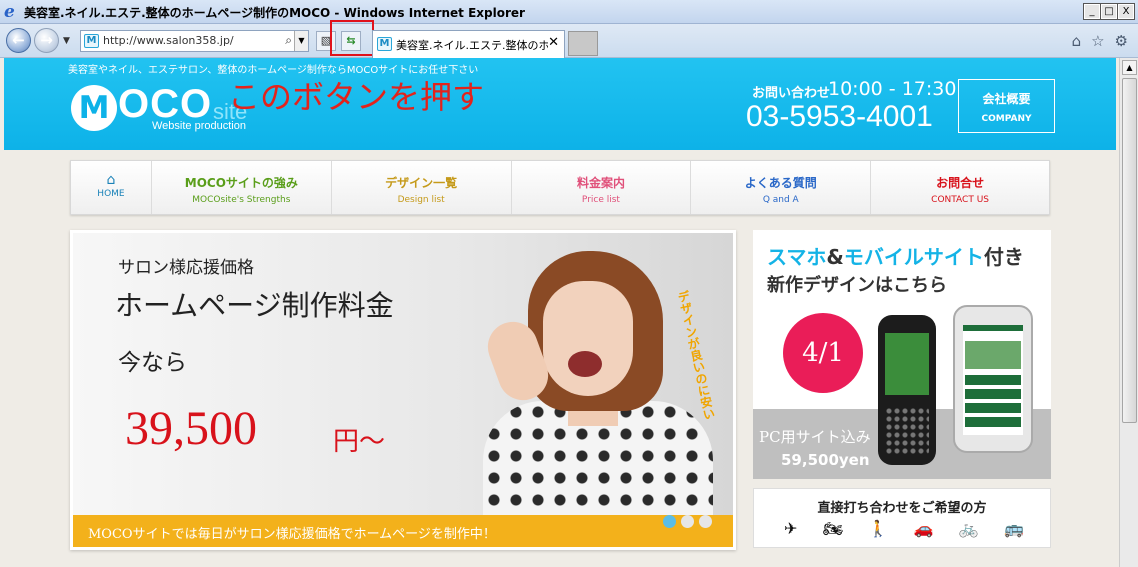 The image size is (1138, 567). What do you see at coordinates (960, 200) in the screenshot?
I see `menu-label-en: CONTACT US` at bounding box center [960, 200].